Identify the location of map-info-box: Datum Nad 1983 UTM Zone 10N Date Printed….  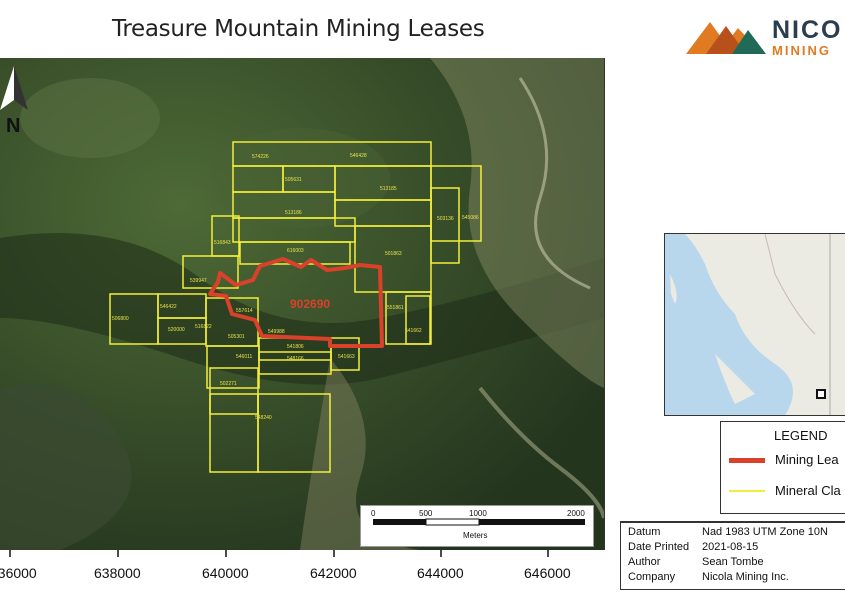
(732, 555).